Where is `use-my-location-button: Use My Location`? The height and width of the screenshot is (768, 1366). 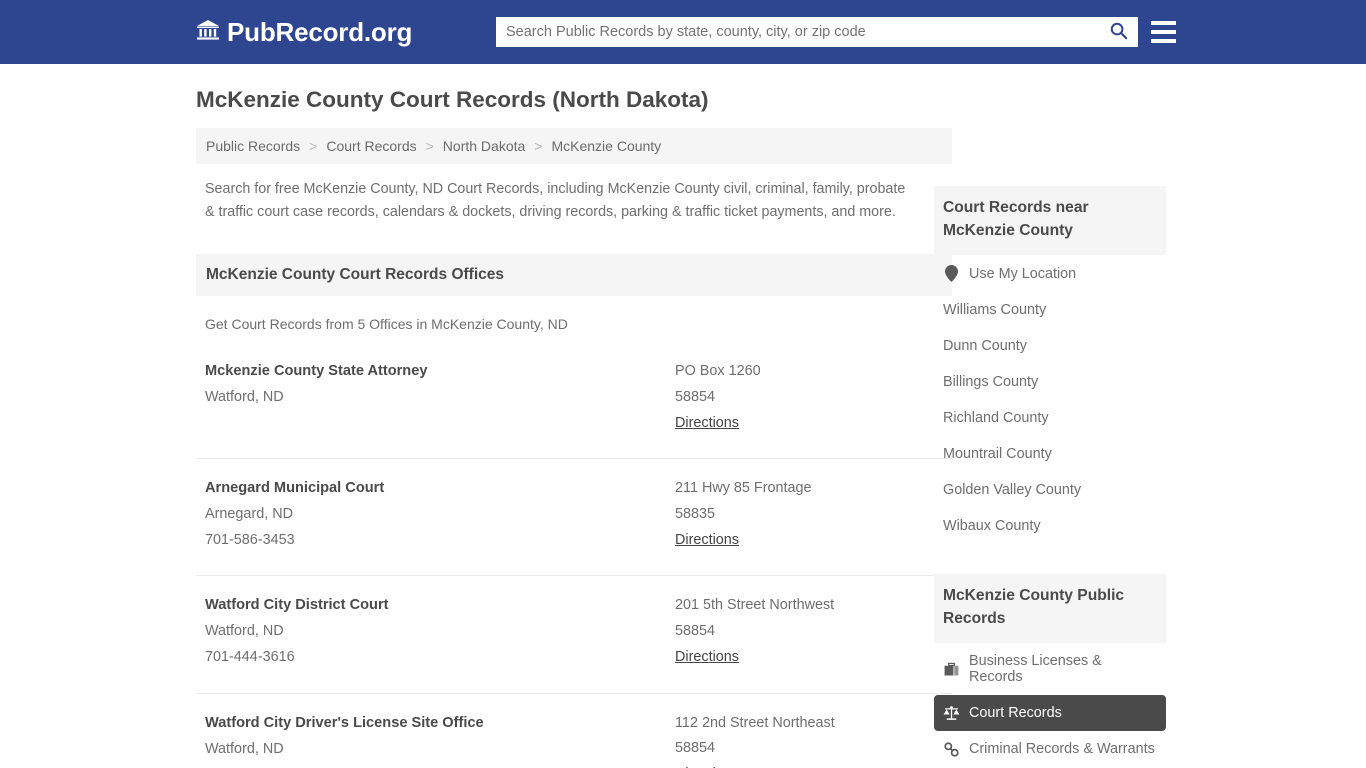 use-my-location-button: Use My Location is located at coordinates (1050, 273).